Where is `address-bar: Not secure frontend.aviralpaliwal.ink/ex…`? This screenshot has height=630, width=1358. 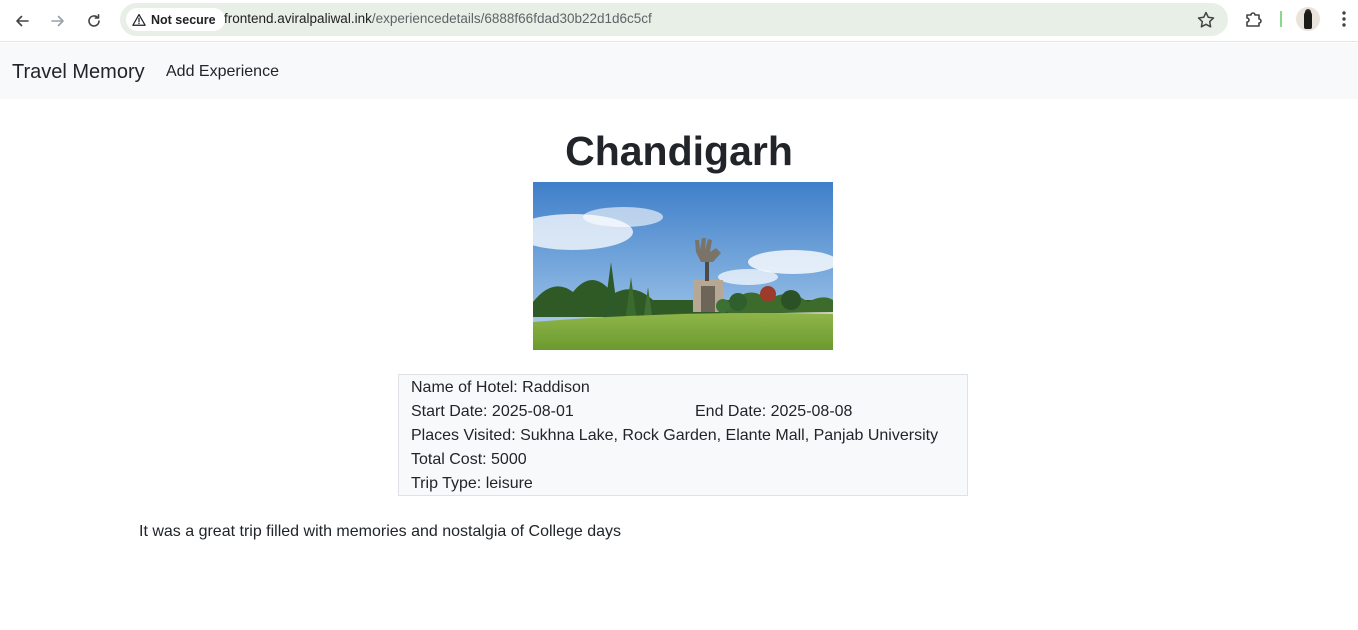
address-bar: Not secure frontend.aviralpaliwal.ink/ex… is located at coordinates (674, 19).